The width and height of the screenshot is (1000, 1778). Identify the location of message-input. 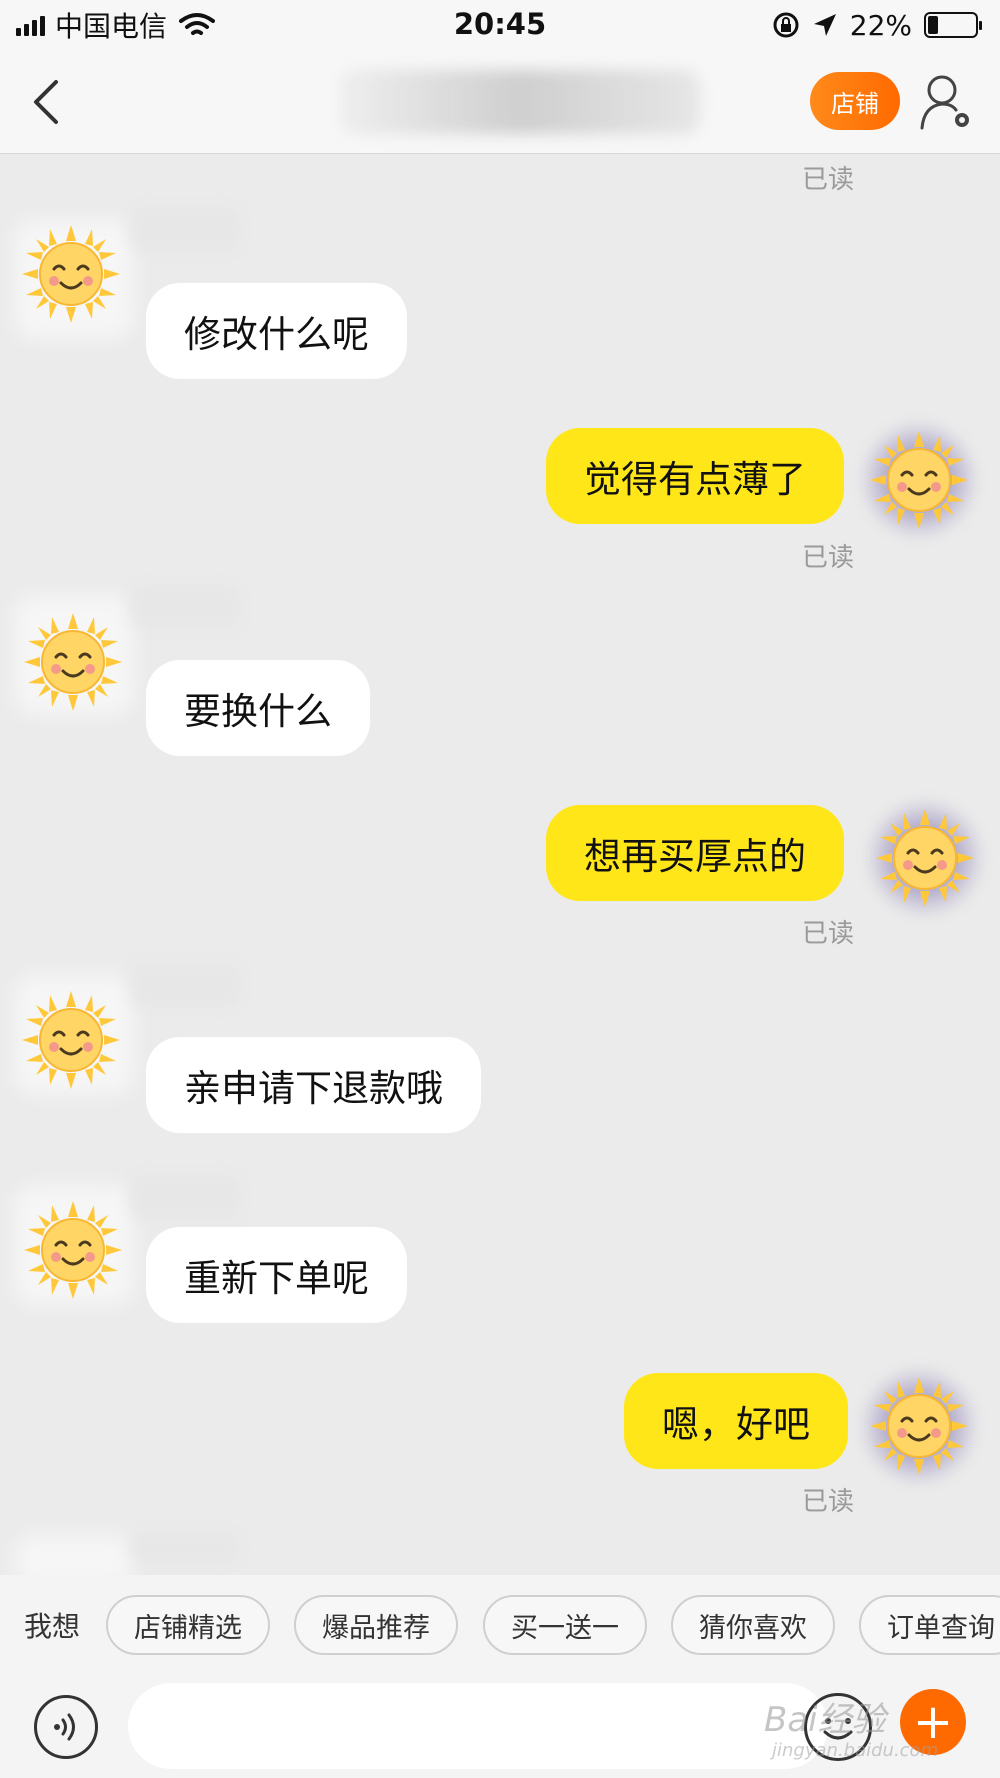
(478, 1726).